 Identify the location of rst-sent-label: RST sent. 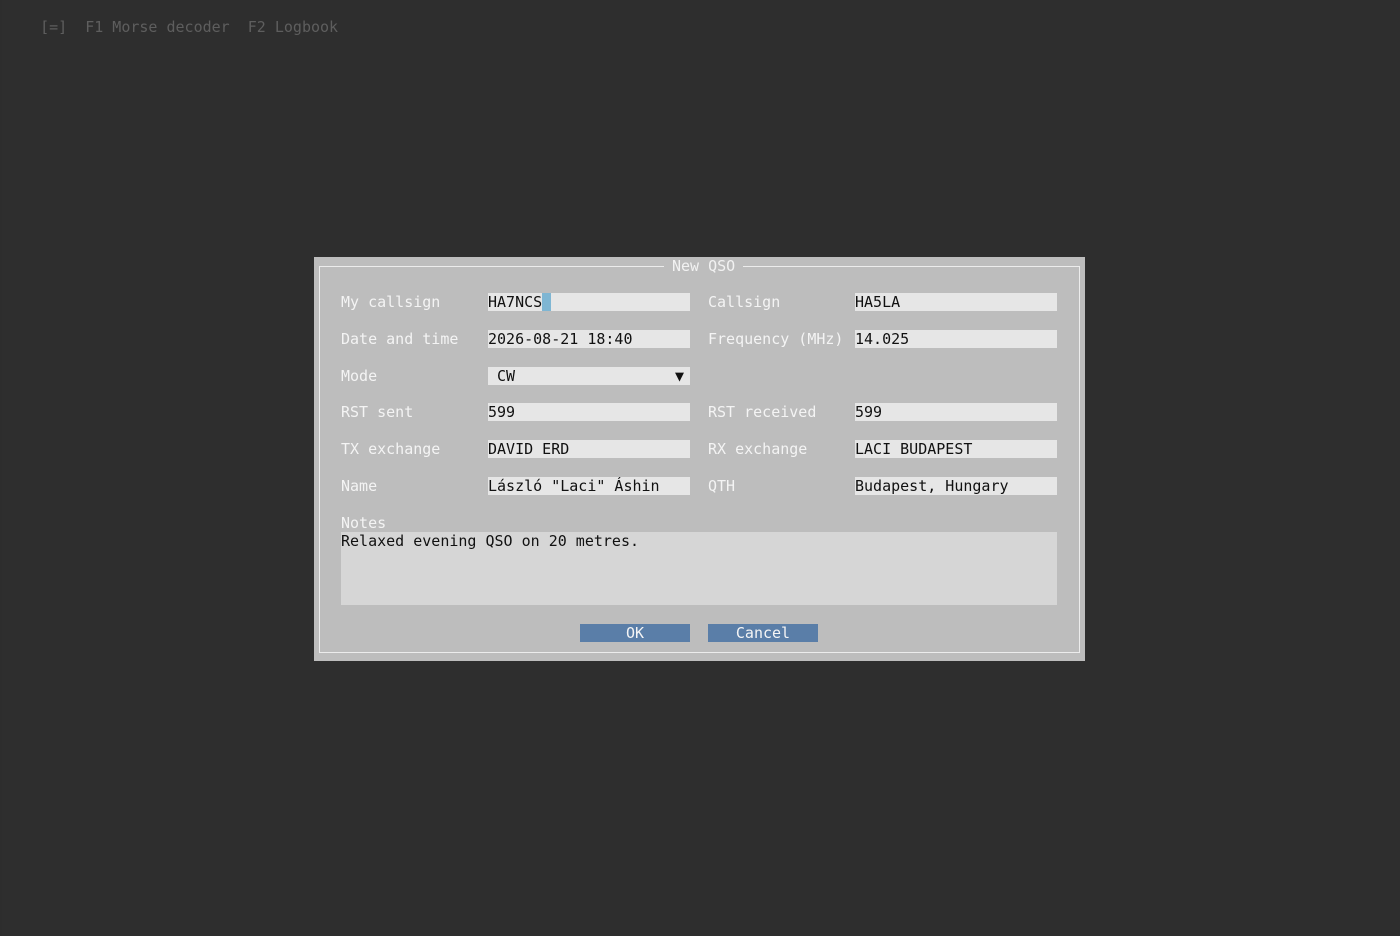
(377, 412).